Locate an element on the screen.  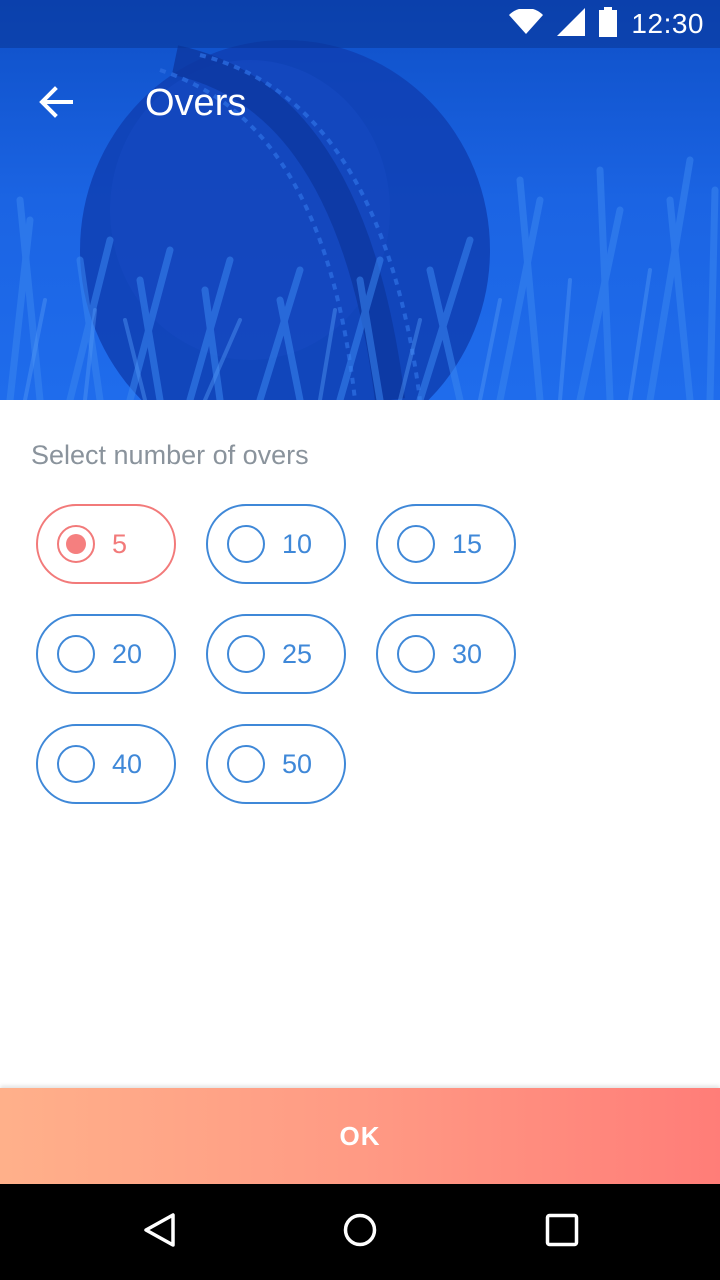
arrow-left-icon is located at coordinates (56, 104).